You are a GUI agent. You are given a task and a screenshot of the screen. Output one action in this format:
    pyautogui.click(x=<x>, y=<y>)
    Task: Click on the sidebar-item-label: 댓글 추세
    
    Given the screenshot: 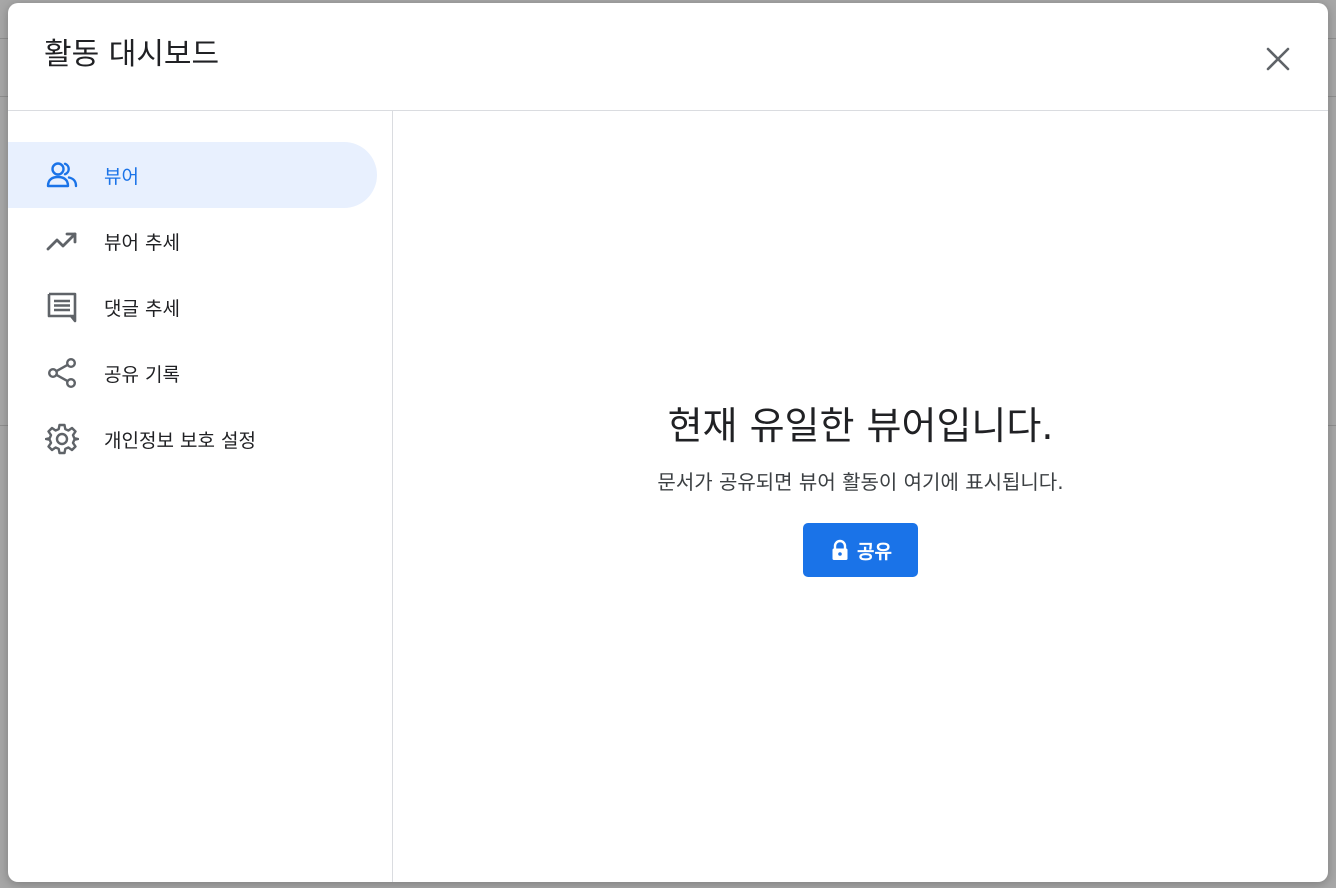 What is the action you would take?
    pyautogui.click(x=142, y=308)
    